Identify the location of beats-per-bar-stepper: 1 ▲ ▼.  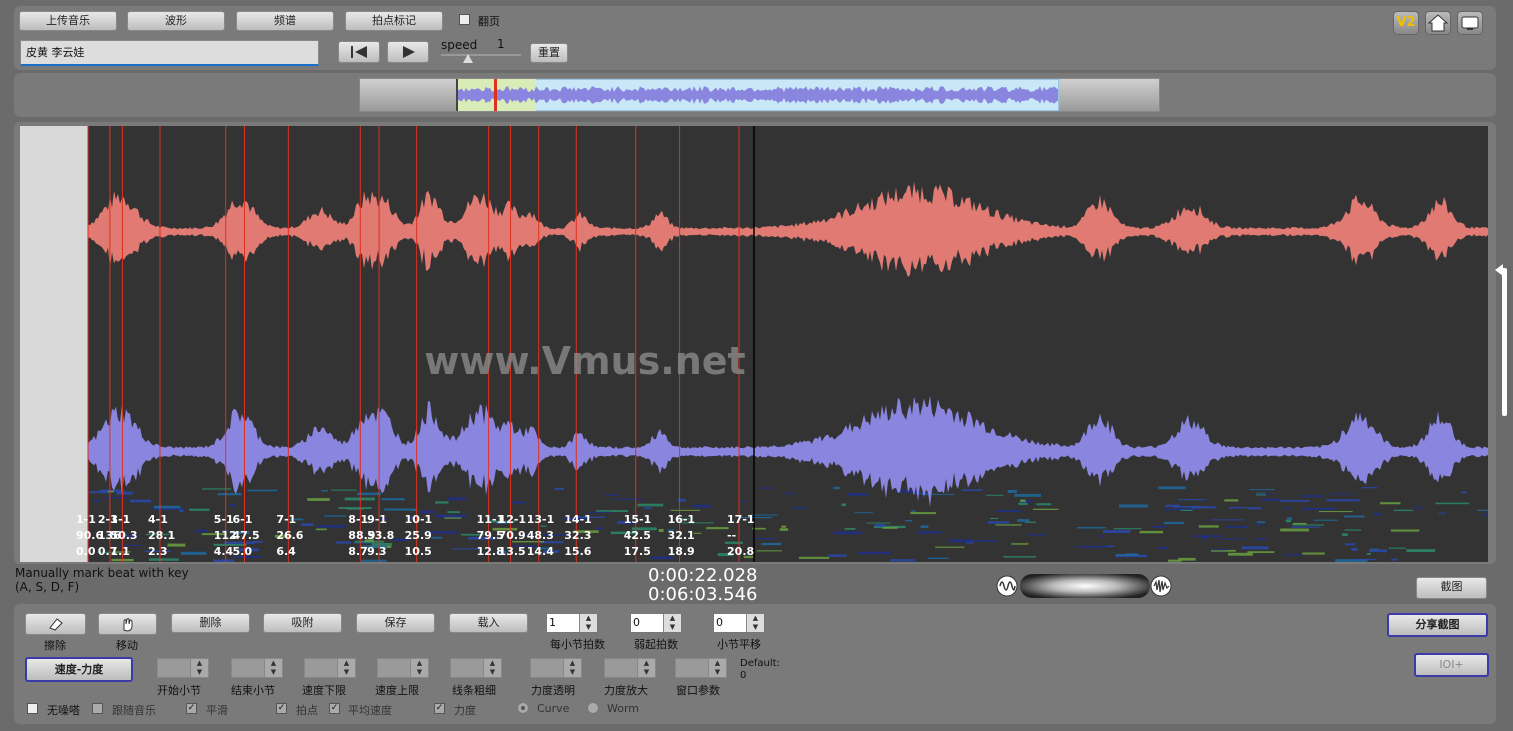
(572, 623).